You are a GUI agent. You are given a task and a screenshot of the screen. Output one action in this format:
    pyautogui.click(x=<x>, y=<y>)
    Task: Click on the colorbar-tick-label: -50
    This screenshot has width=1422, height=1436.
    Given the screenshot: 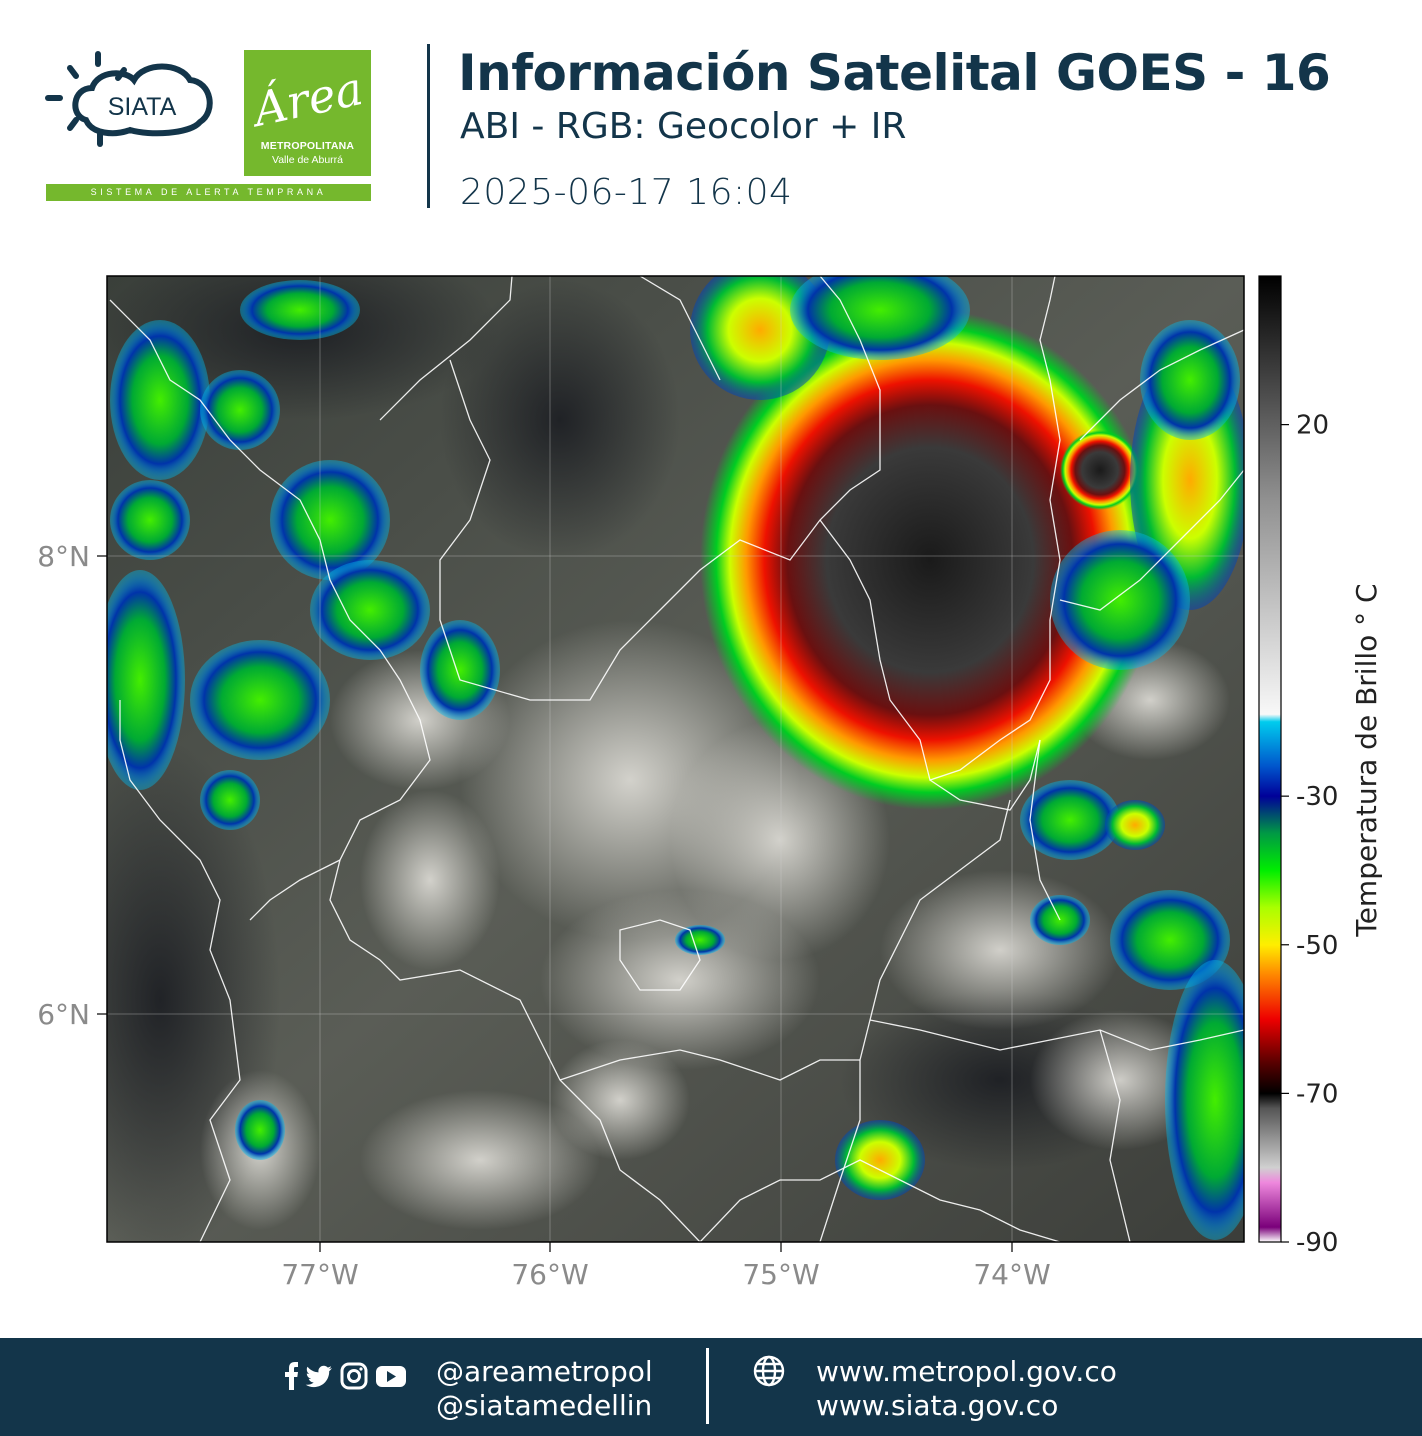 What is the action you would take?
    pyautogui.click(x=1317, y=946)
    